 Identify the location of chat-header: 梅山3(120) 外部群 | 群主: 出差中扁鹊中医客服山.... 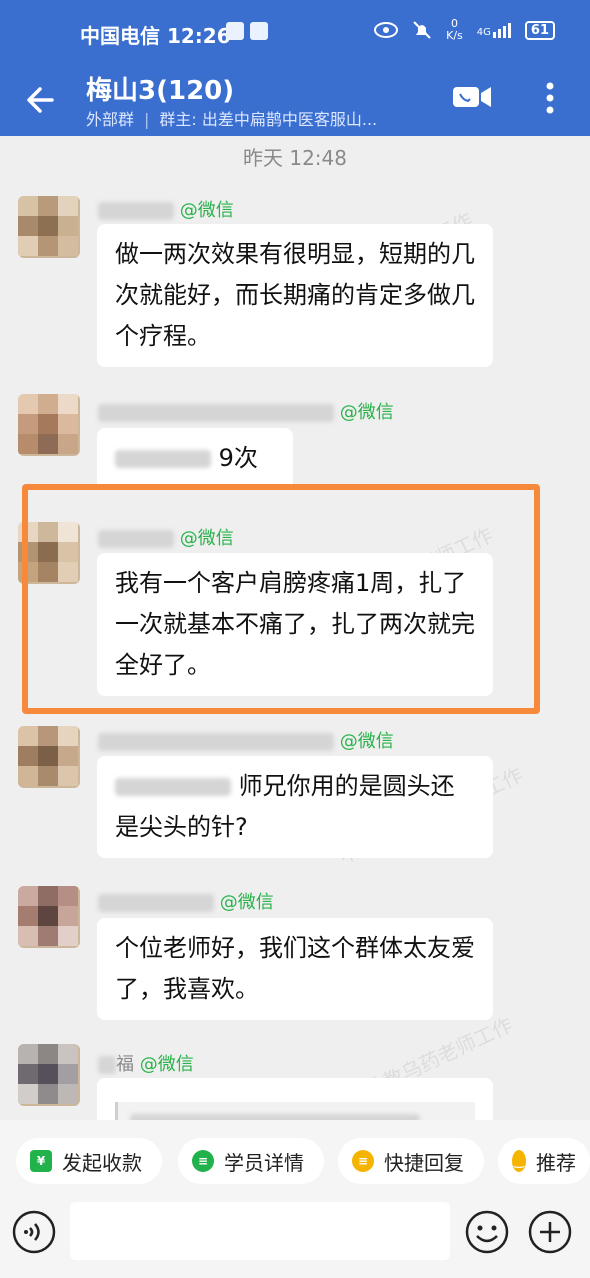
(295, 103).